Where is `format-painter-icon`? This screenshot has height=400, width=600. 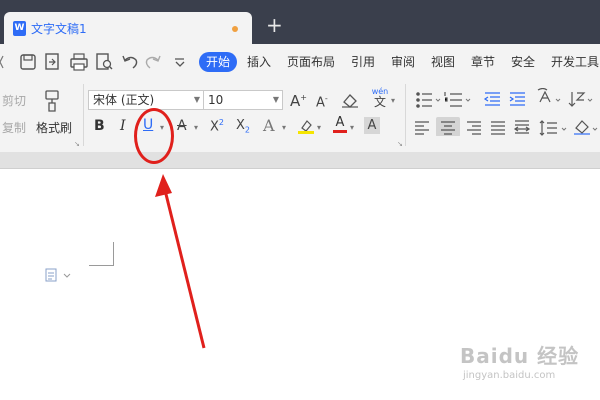 format-painter-icon is located at coordinates (55, 101).